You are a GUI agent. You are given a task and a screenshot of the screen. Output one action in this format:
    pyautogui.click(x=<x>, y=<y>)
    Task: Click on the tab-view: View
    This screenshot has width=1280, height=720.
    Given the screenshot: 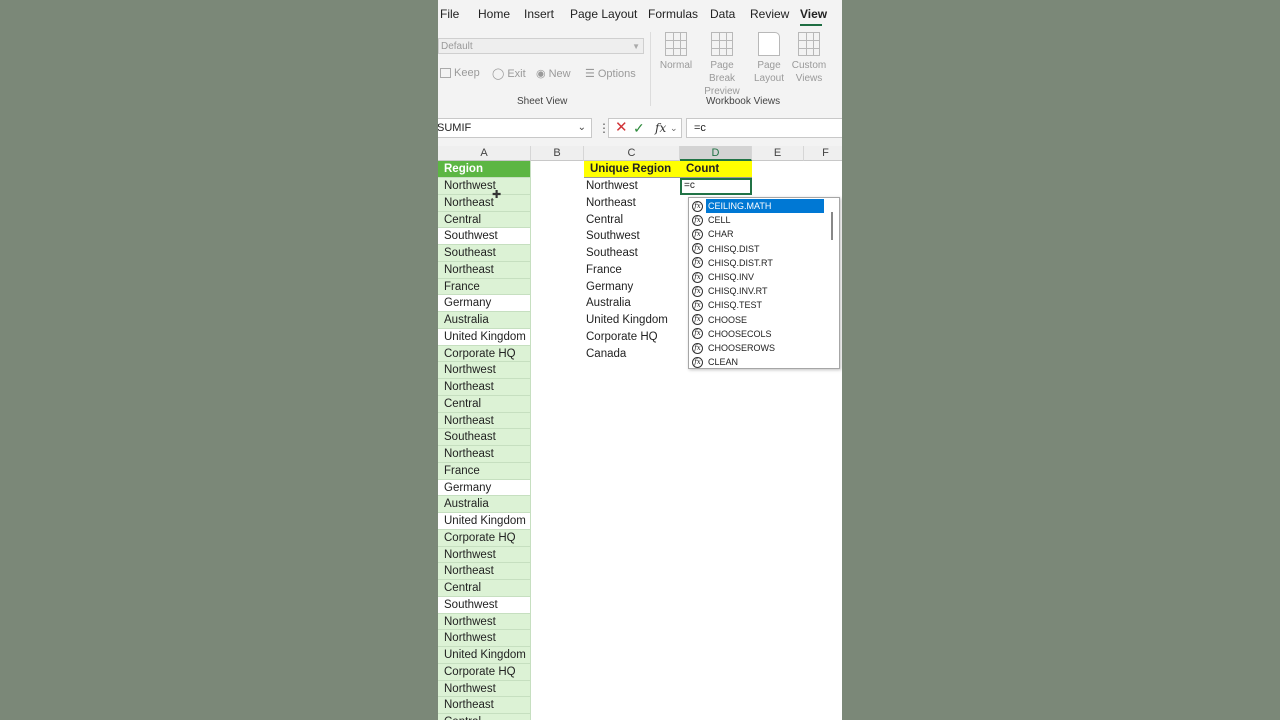 What is the action you would take?
    pyautogui.click(x=813, y=14)
    